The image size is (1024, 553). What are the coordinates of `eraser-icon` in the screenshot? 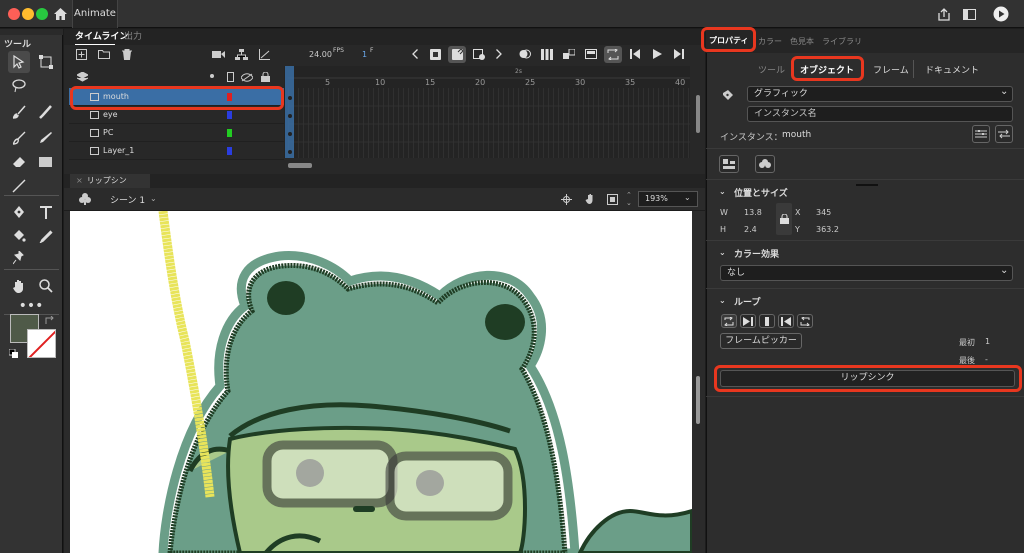 It's located at (19, 162).